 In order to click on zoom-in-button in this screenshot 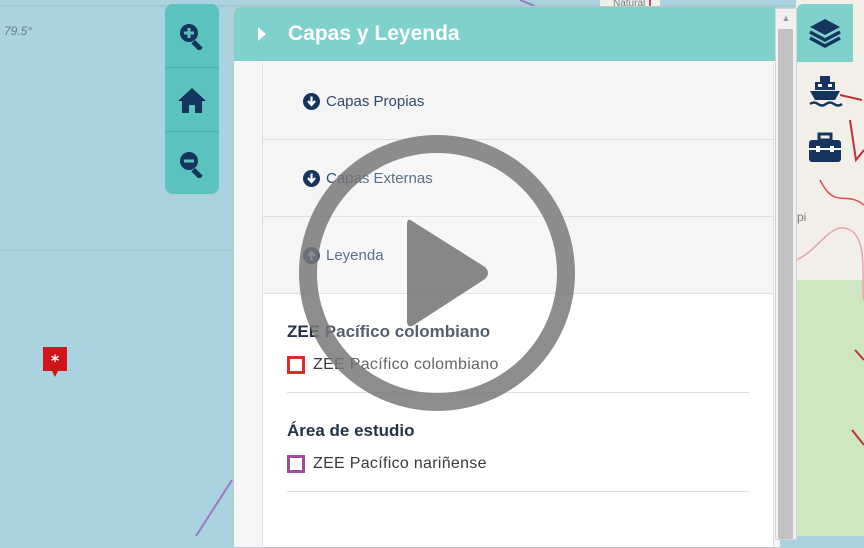, I will do `click(192, 36)`.